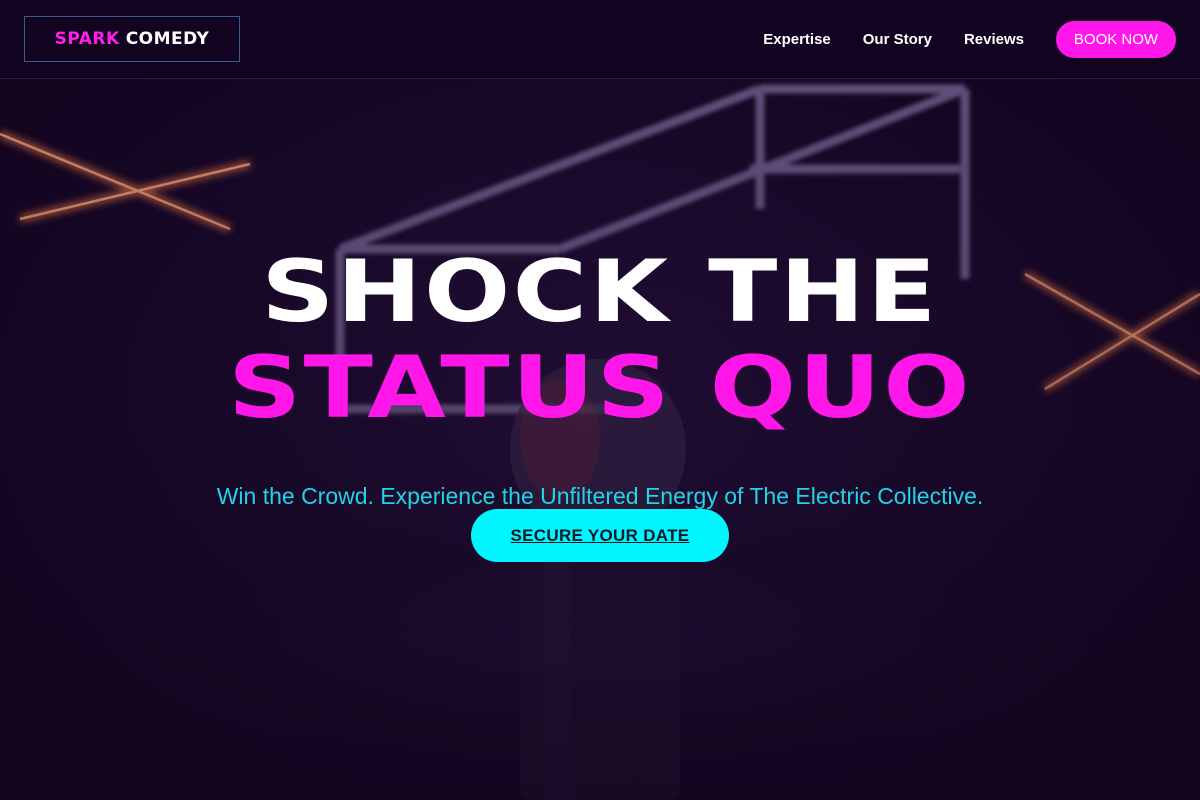  What do you see at coordinates (897, 39) in the screenshot?
I see `nav-link-our-story: Our Story` at bounding box center [897, 39].